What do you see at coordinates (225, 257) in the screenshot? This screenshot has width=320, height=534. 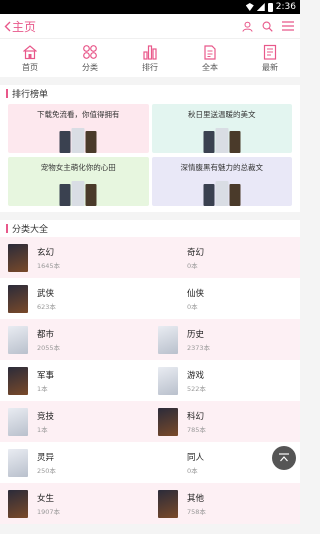 I see `category-item: 奇幻 0本` at bounding box center [225, 257].